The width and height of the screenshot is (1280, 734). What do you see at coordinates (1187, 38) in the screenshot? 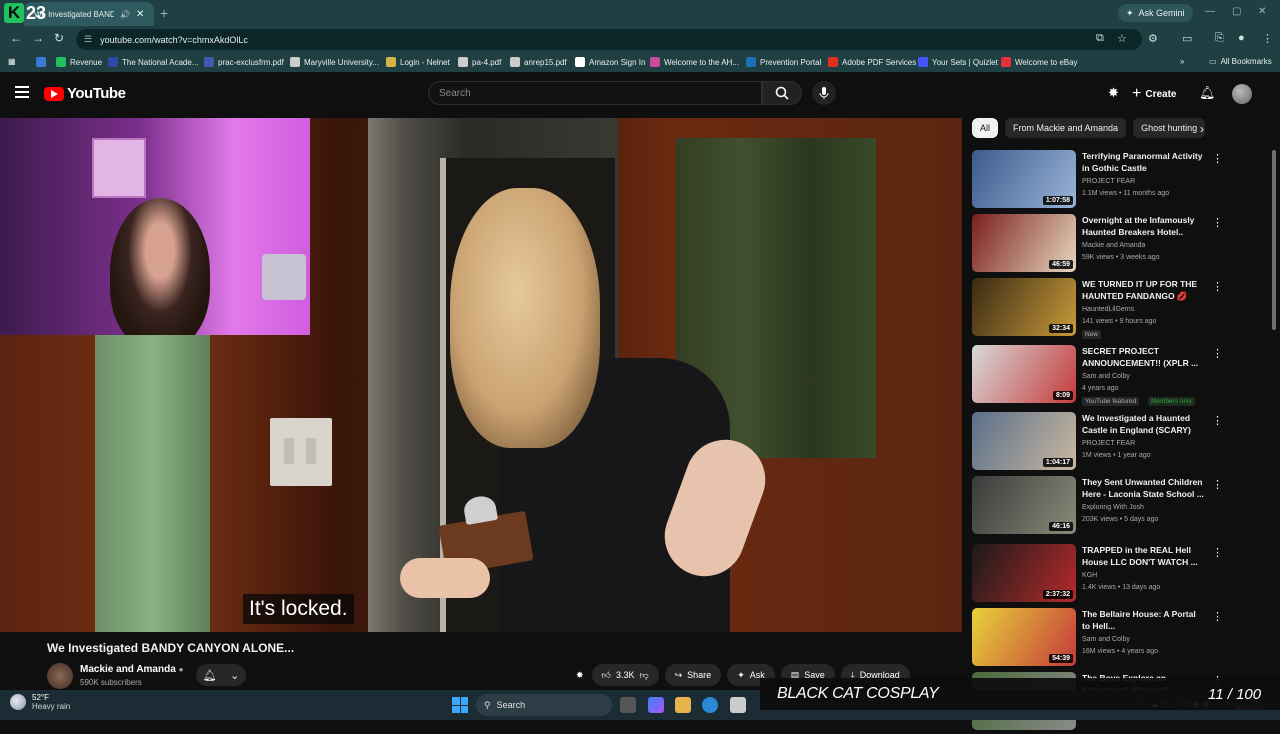
I see `cast-icon: ▭` at bounding box center [1187, 38].